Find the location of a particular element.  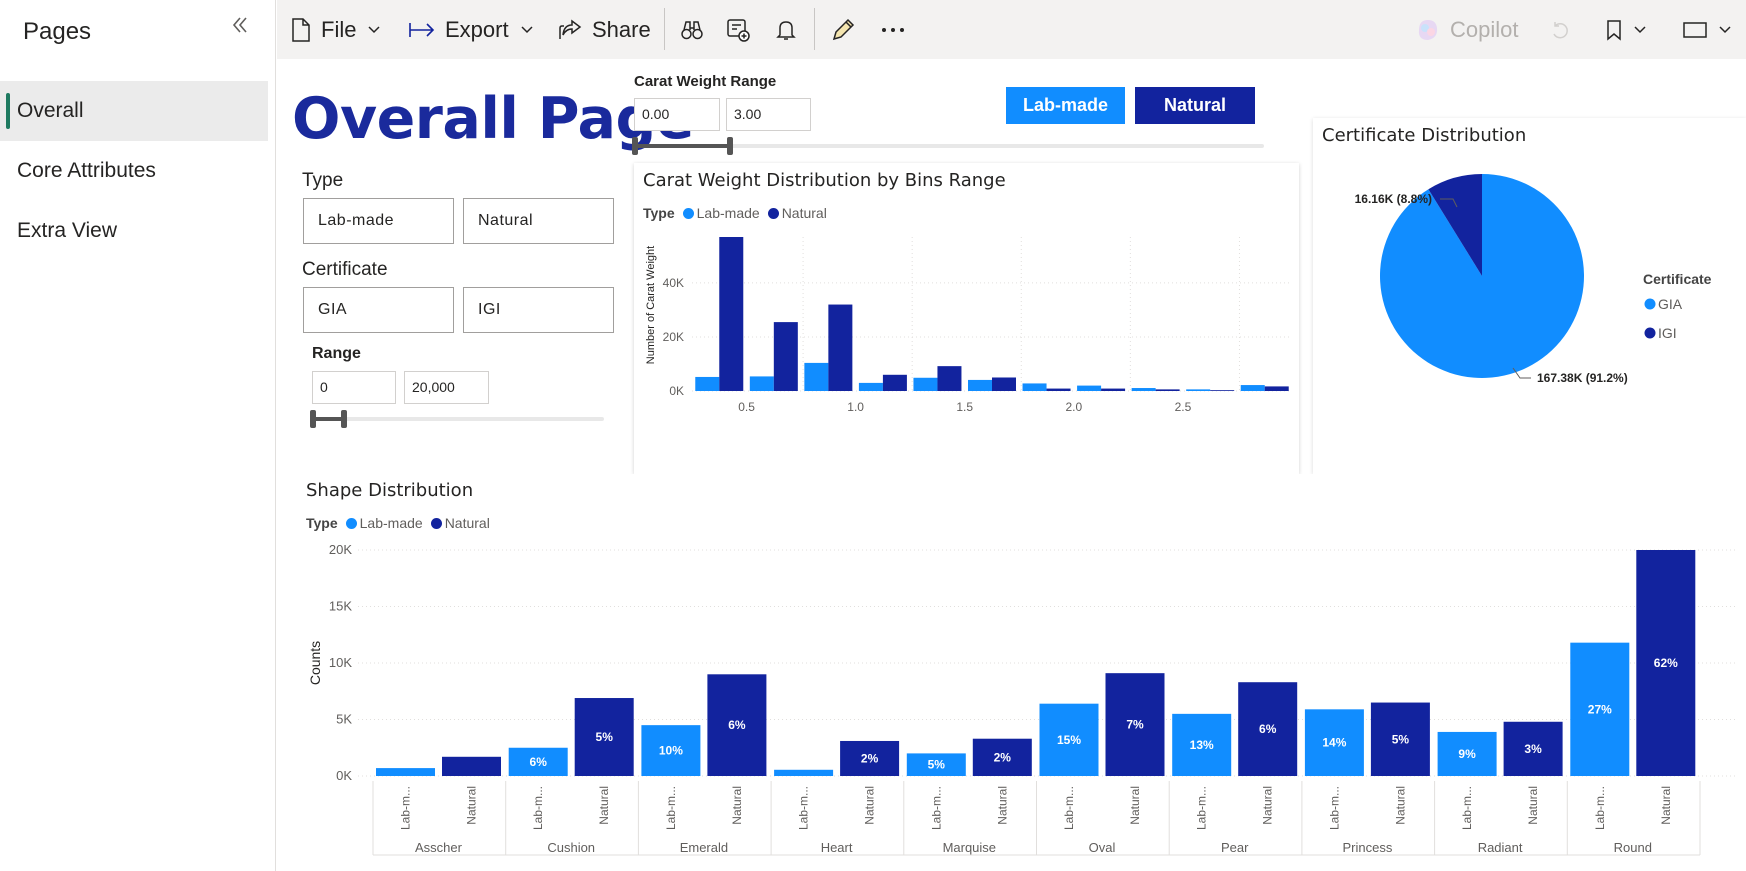

x-category-label: Princess is located at coordinates (1367, 847).